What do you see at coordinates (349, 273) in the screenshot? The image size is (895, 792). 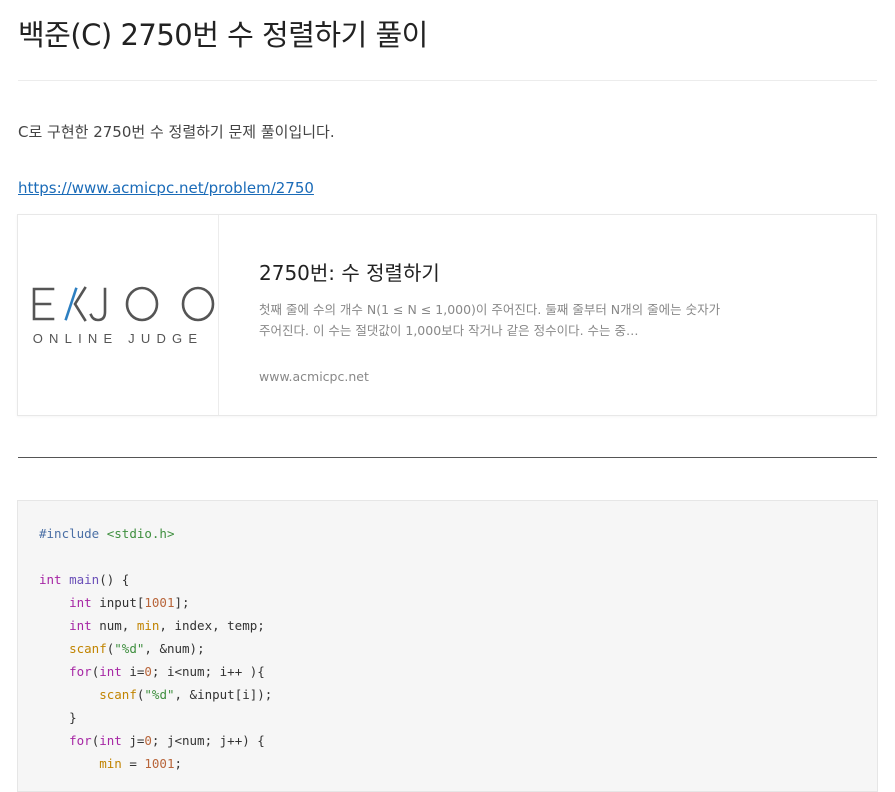 I see `card-title: 2750번: 수 정렬하기` at bounding box center [349, 273].